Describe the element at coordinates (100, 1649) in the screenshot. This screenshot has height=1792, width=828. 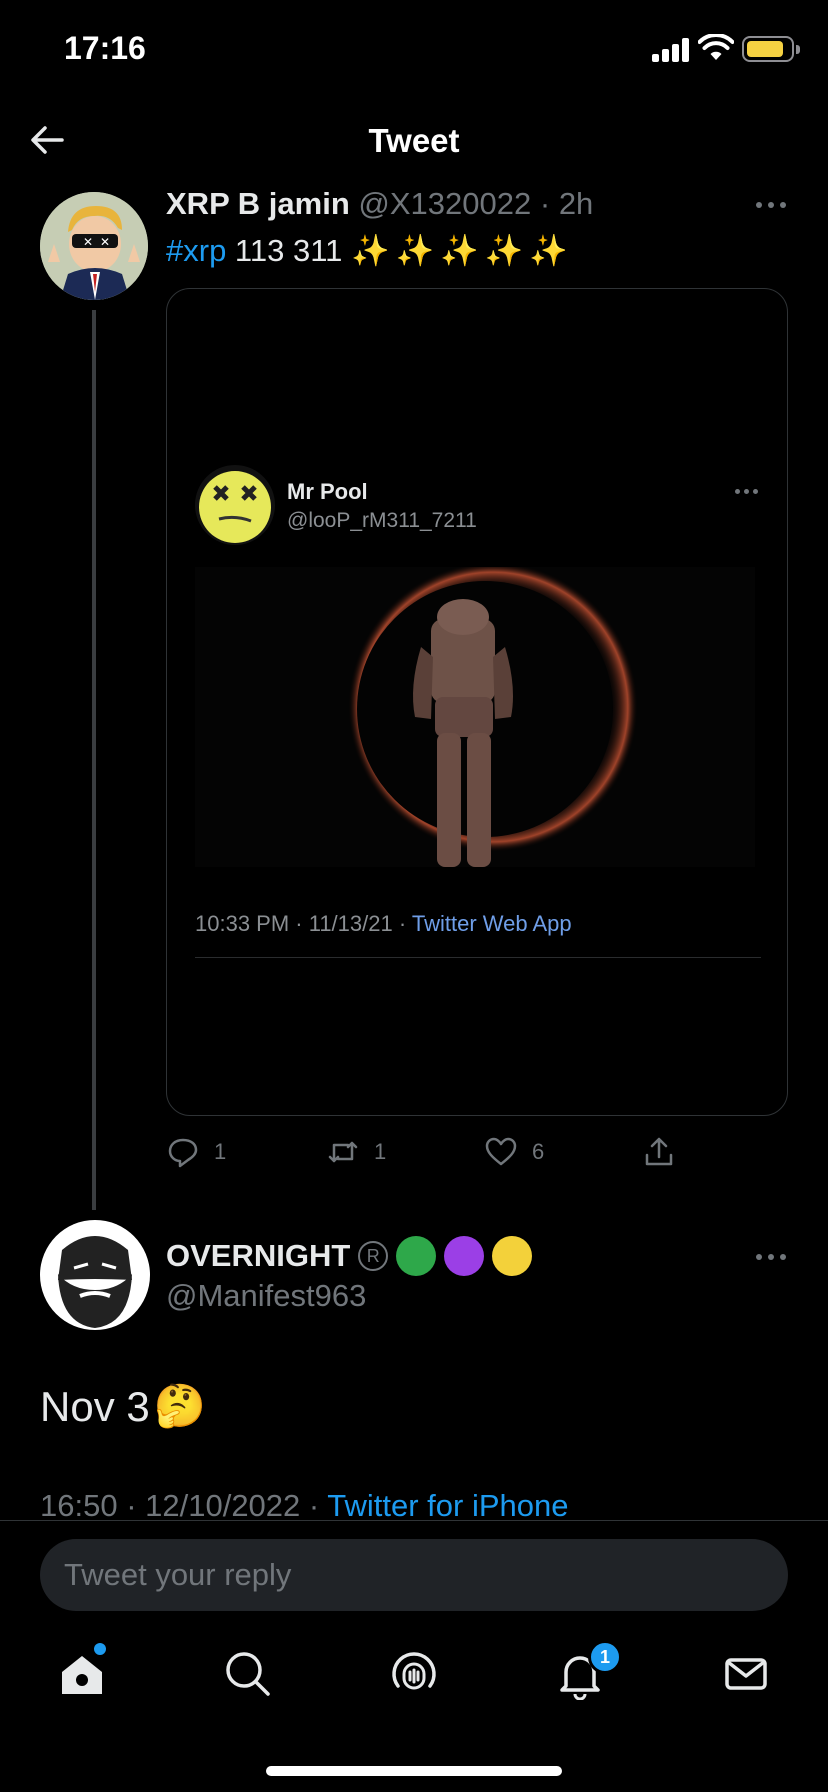
I see `home-unread-dot` at that location.